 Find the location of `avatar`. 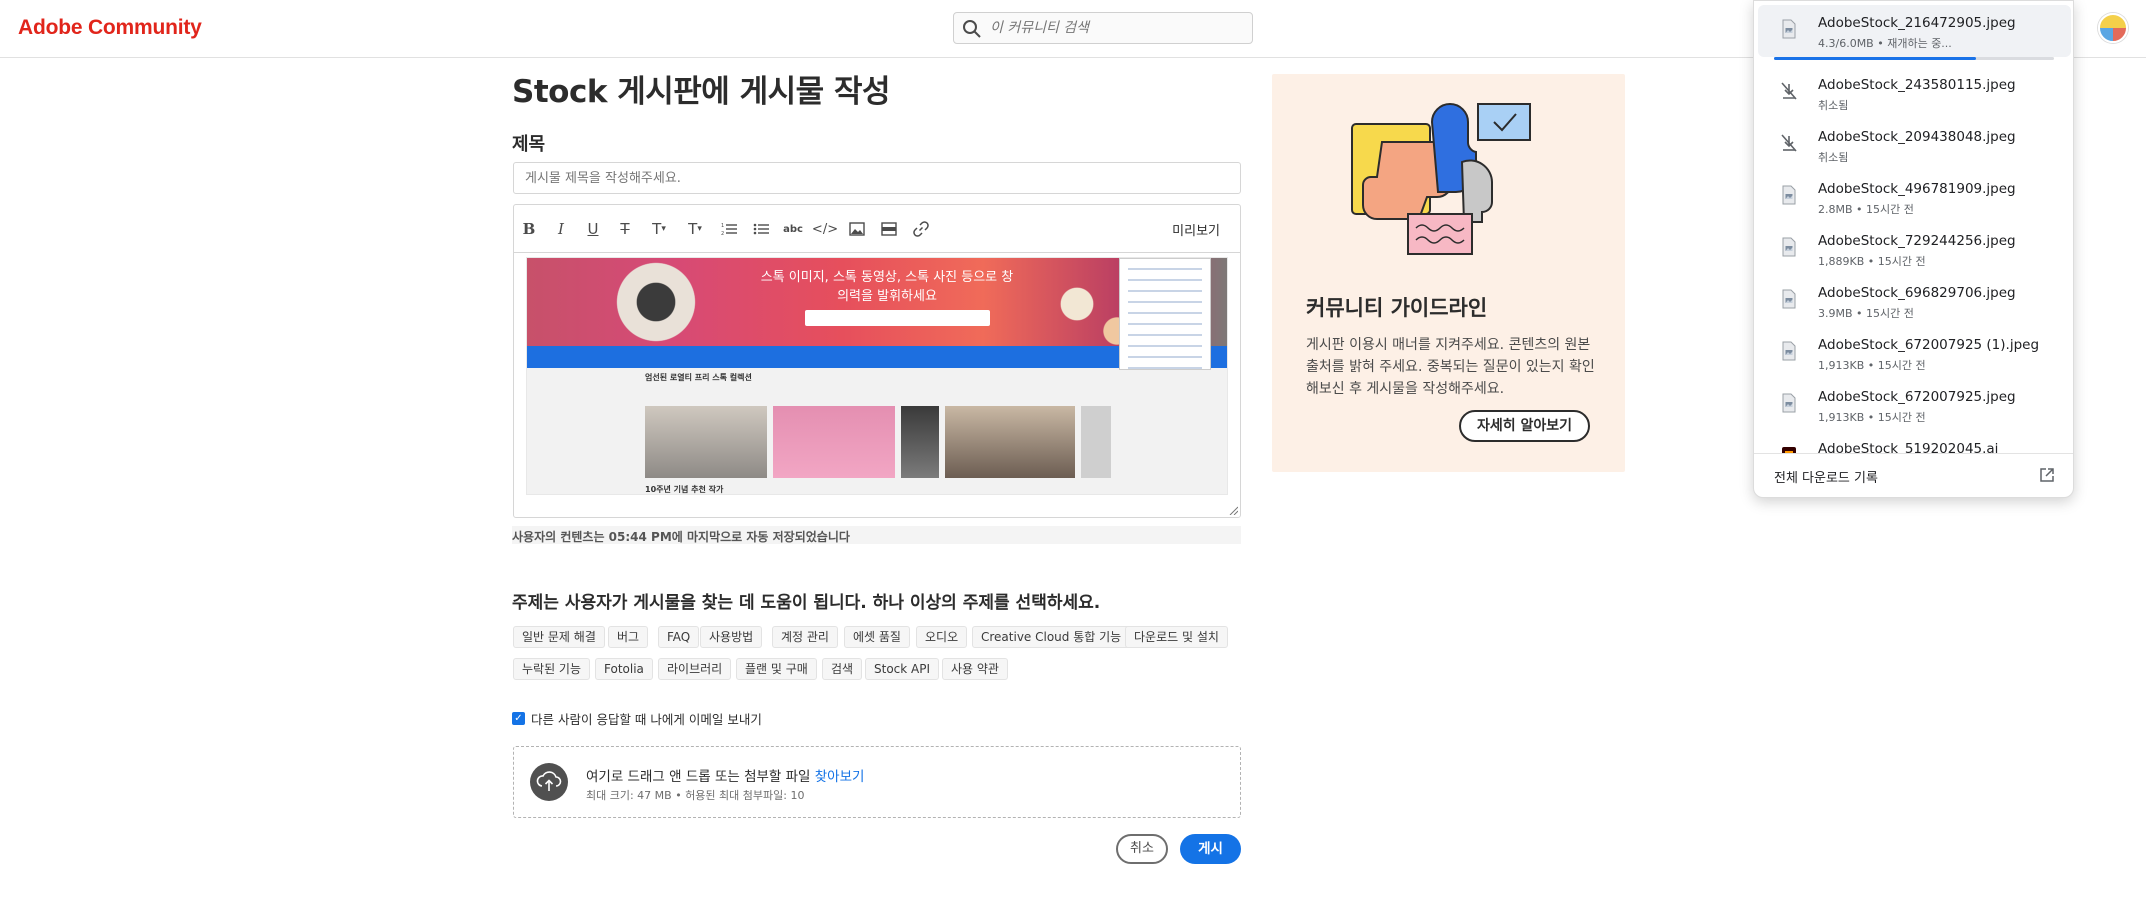

avatar is located at coordinates (2113, 28).